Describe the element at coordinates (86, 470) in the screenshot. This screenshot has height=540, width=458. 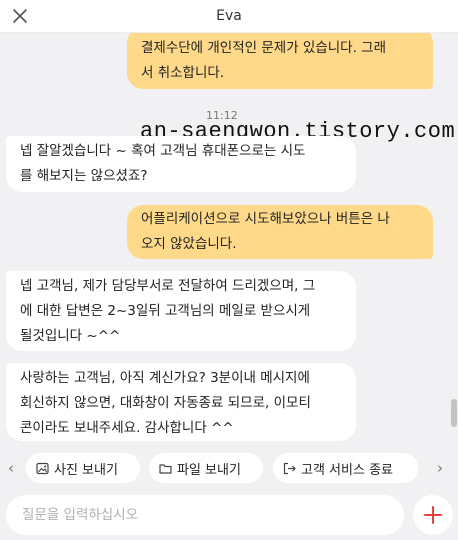
I see `send-photo-label: 사진 보내기` at that location.